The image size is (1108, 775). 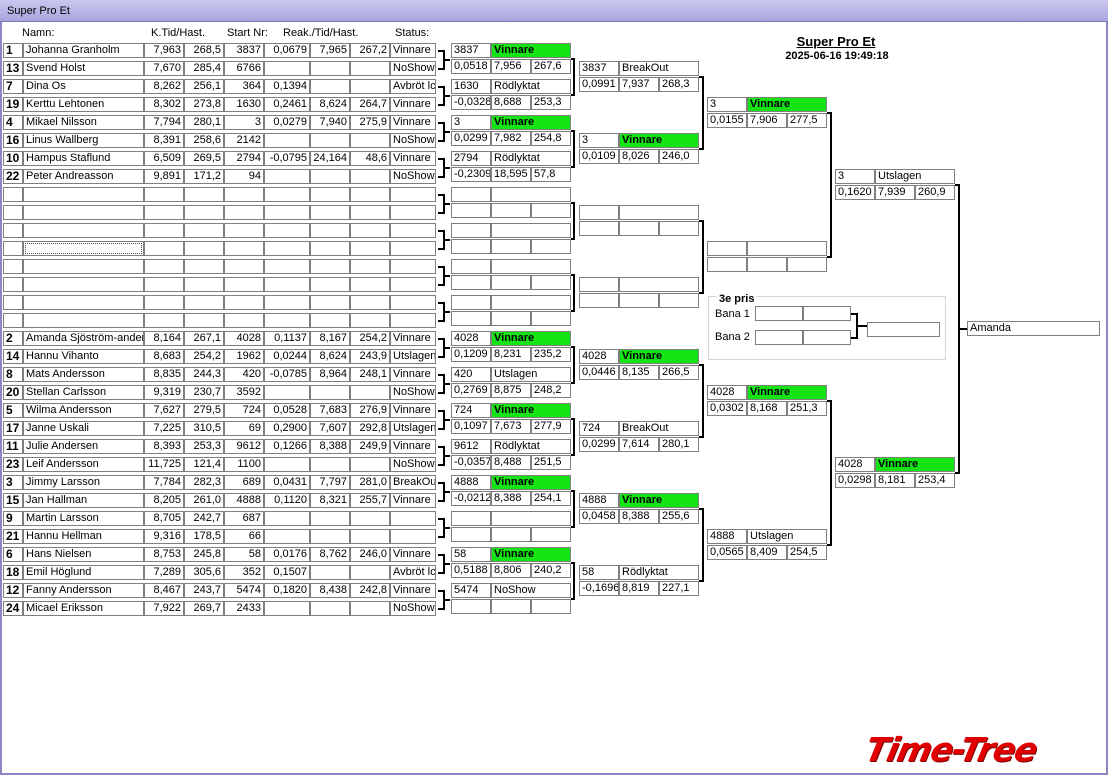 I want to click on match-car-number: 724, so click(x=599, y=428).